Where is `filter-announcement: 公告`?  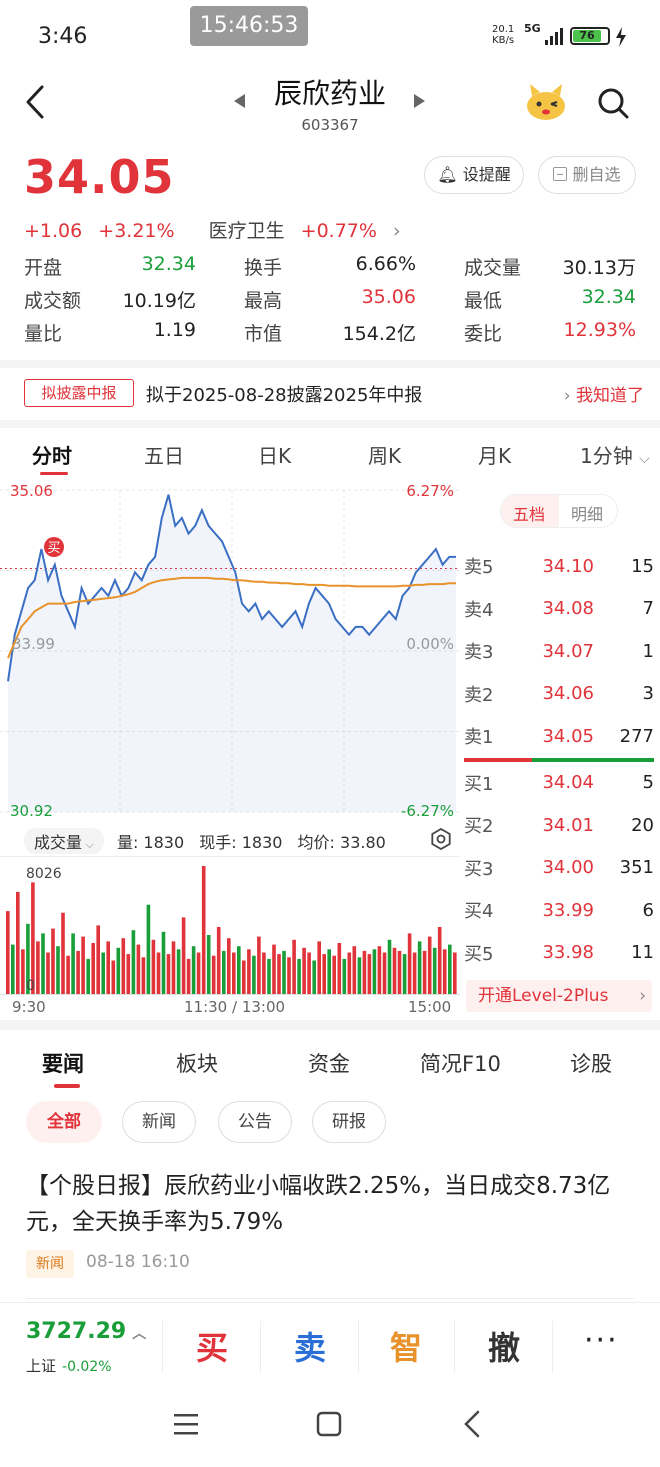
filter-announcement: 公告 is located at coordinates (255, 1122).